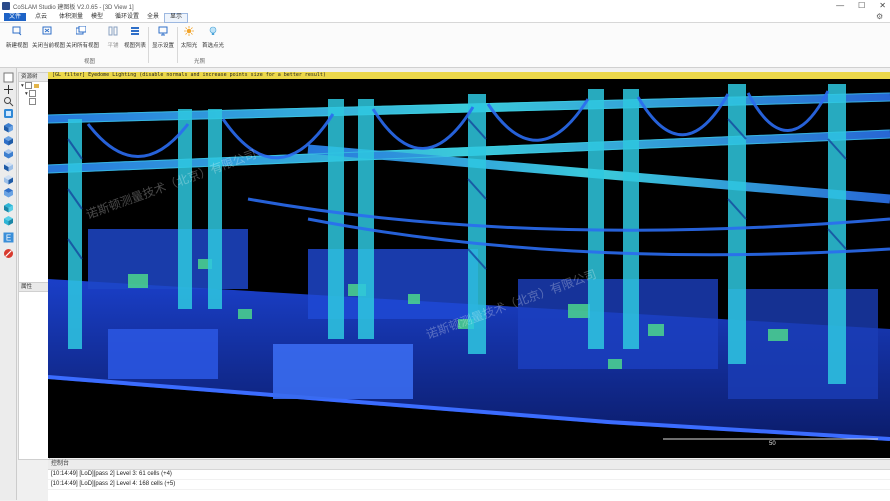 The width and height of the screenshot is (890, 501). Describe the element at coordinates (97, 17) in the screenshot. I see `menu-model: 模型` at that location.